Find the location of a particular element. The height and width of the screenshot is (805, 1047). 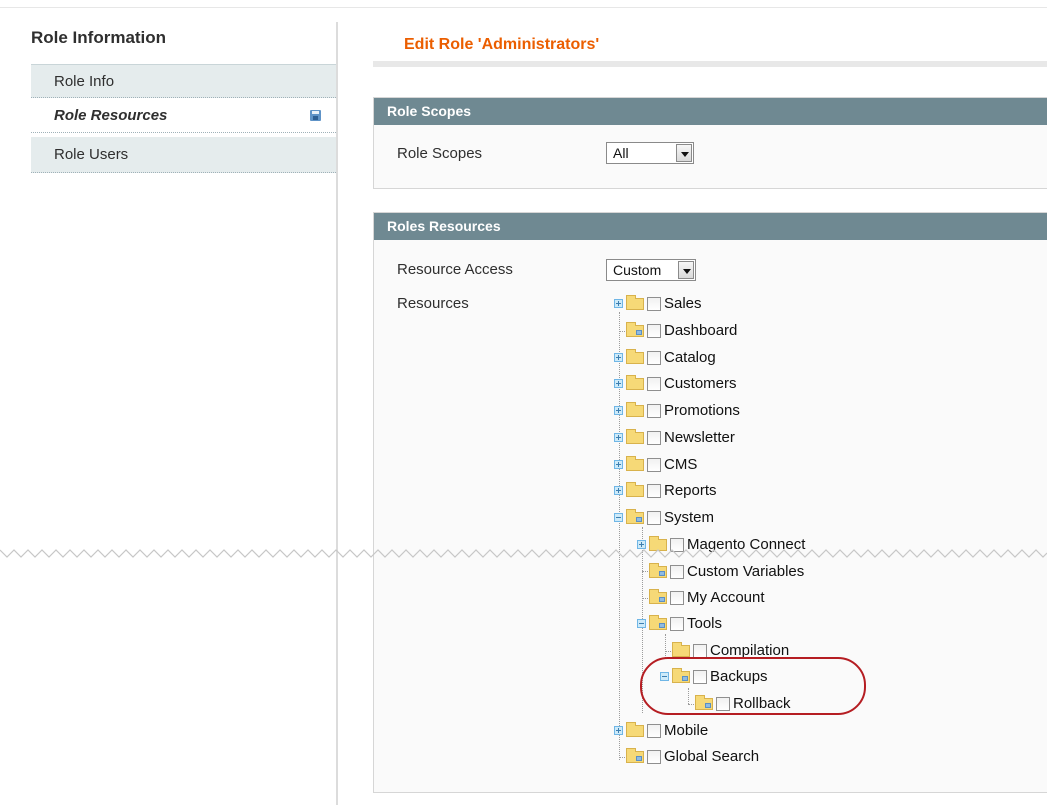

tree-node-label: Customers is located at coordinates (700, 383).